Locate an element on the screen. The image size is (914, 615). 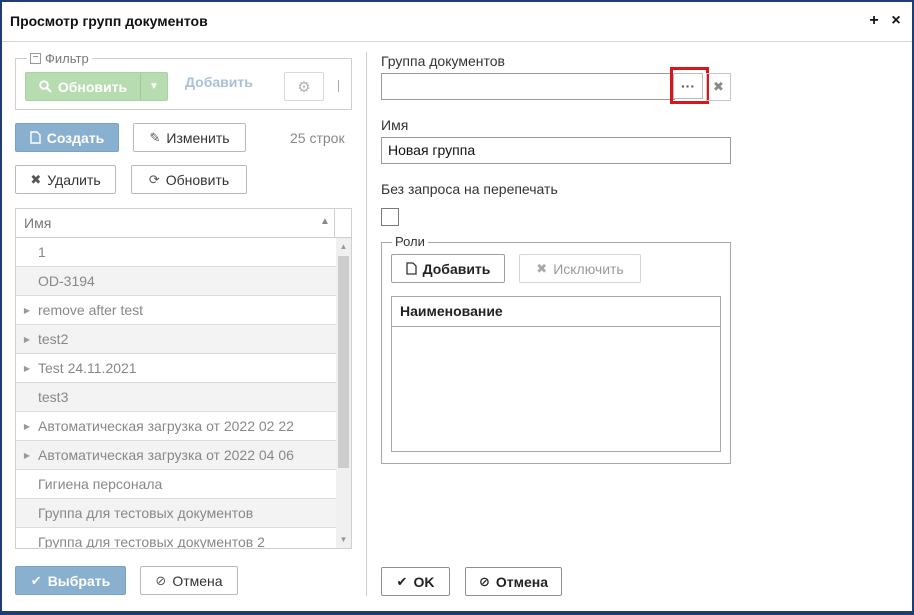
filter-refresh-button: Обновить is located at coordinates (83, 86).